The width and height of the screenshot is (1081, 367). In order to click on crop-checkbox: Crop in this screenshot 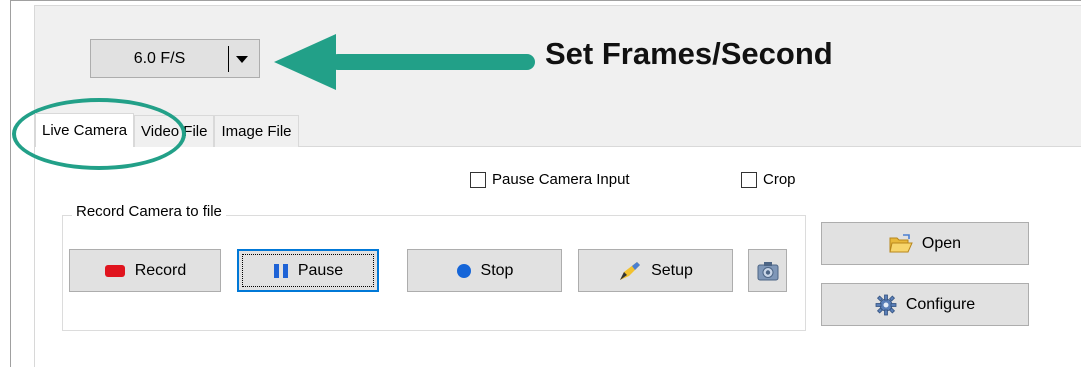, I will do `click(768, 179)`.